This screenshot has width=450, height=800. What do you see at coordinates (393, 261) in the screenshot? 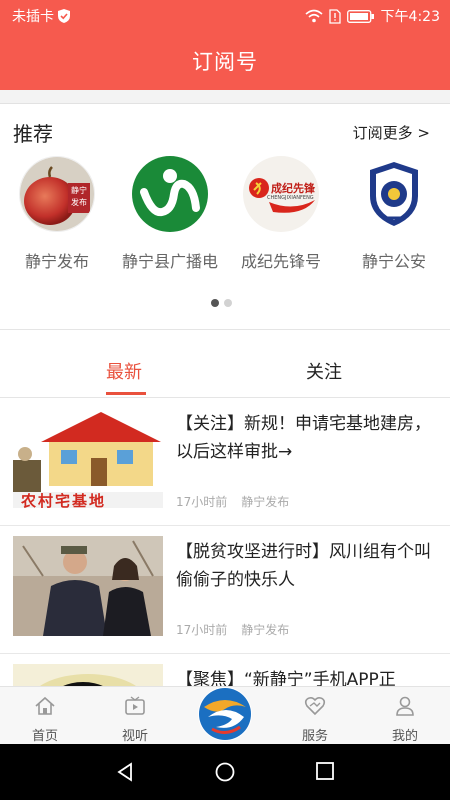
I see `recommend-item-label: 静宁公安` at bounding box center [393, 261].